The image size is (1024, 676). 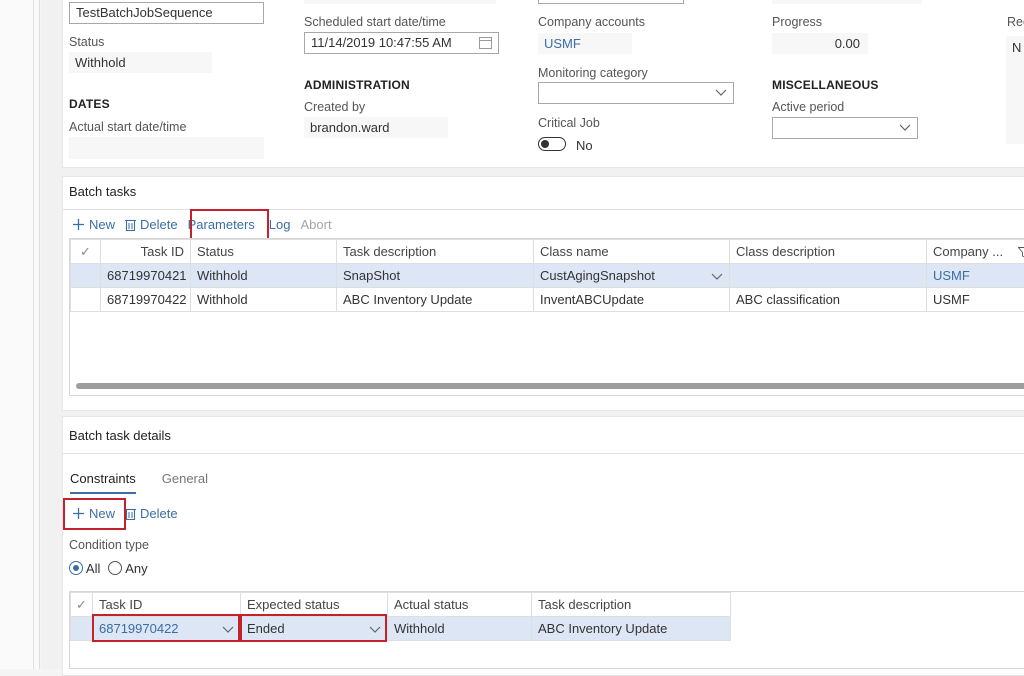 What do you see at coordinates (828, 252) in the screenshot?
I see `column-header-class-description: Class description` at bounding box center [828, 252].